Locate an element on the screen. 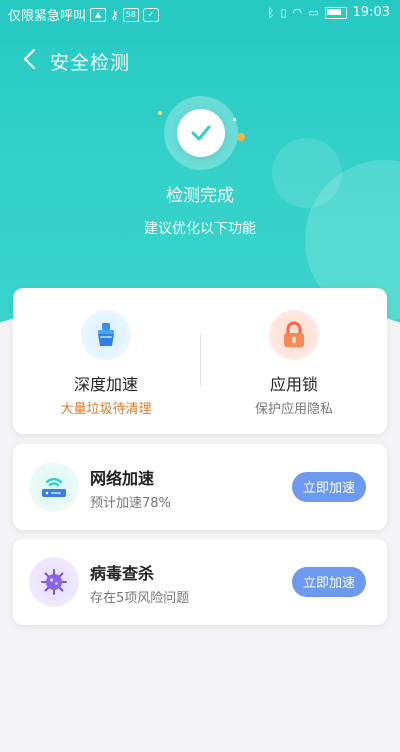 This screenshot has width=400, height=752. app-notification-icon: 58 is located at coordinates (130, 14).